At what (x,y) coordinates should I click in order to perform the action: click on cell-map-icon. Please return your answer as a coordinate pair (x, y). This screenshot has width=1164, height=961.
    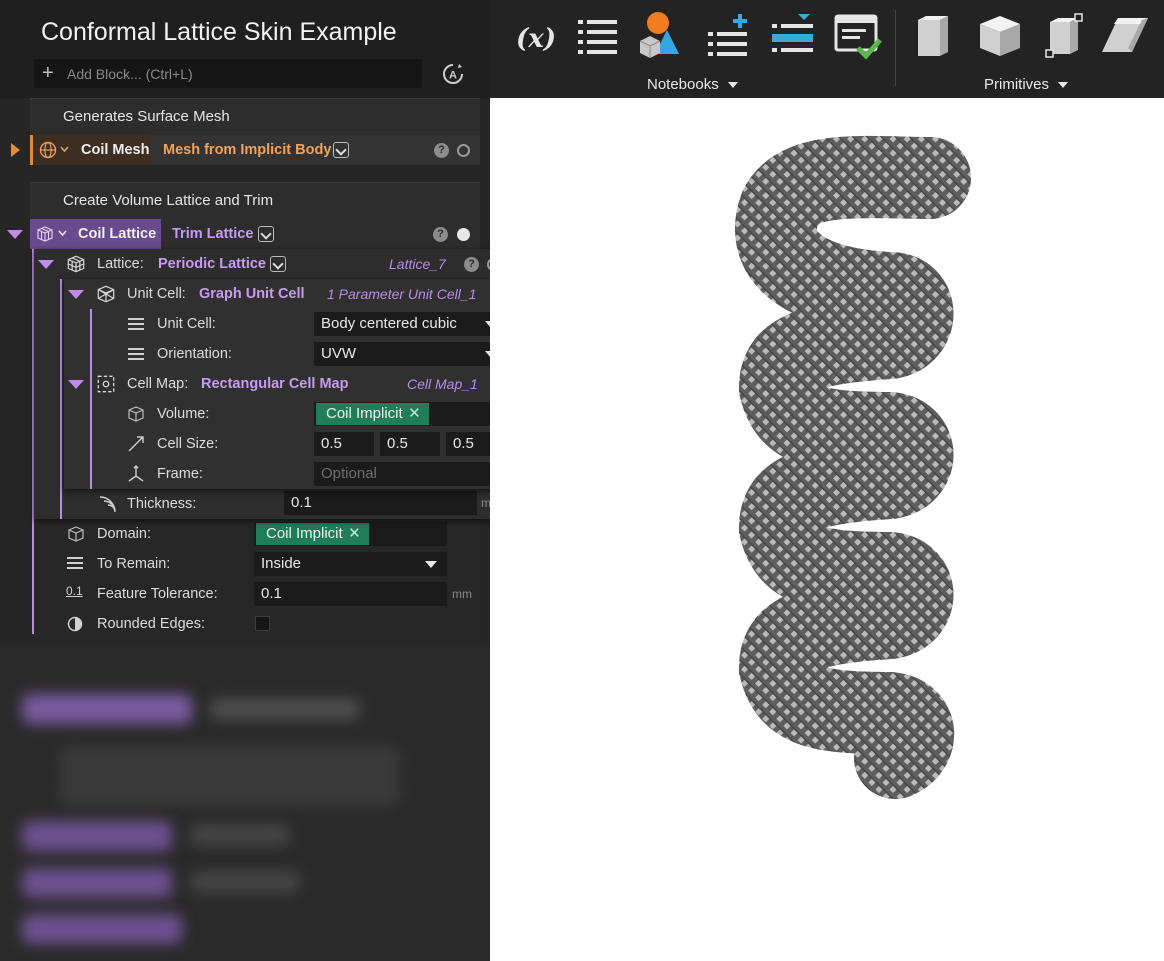
    Looking at the image, I should click on (106, 384).